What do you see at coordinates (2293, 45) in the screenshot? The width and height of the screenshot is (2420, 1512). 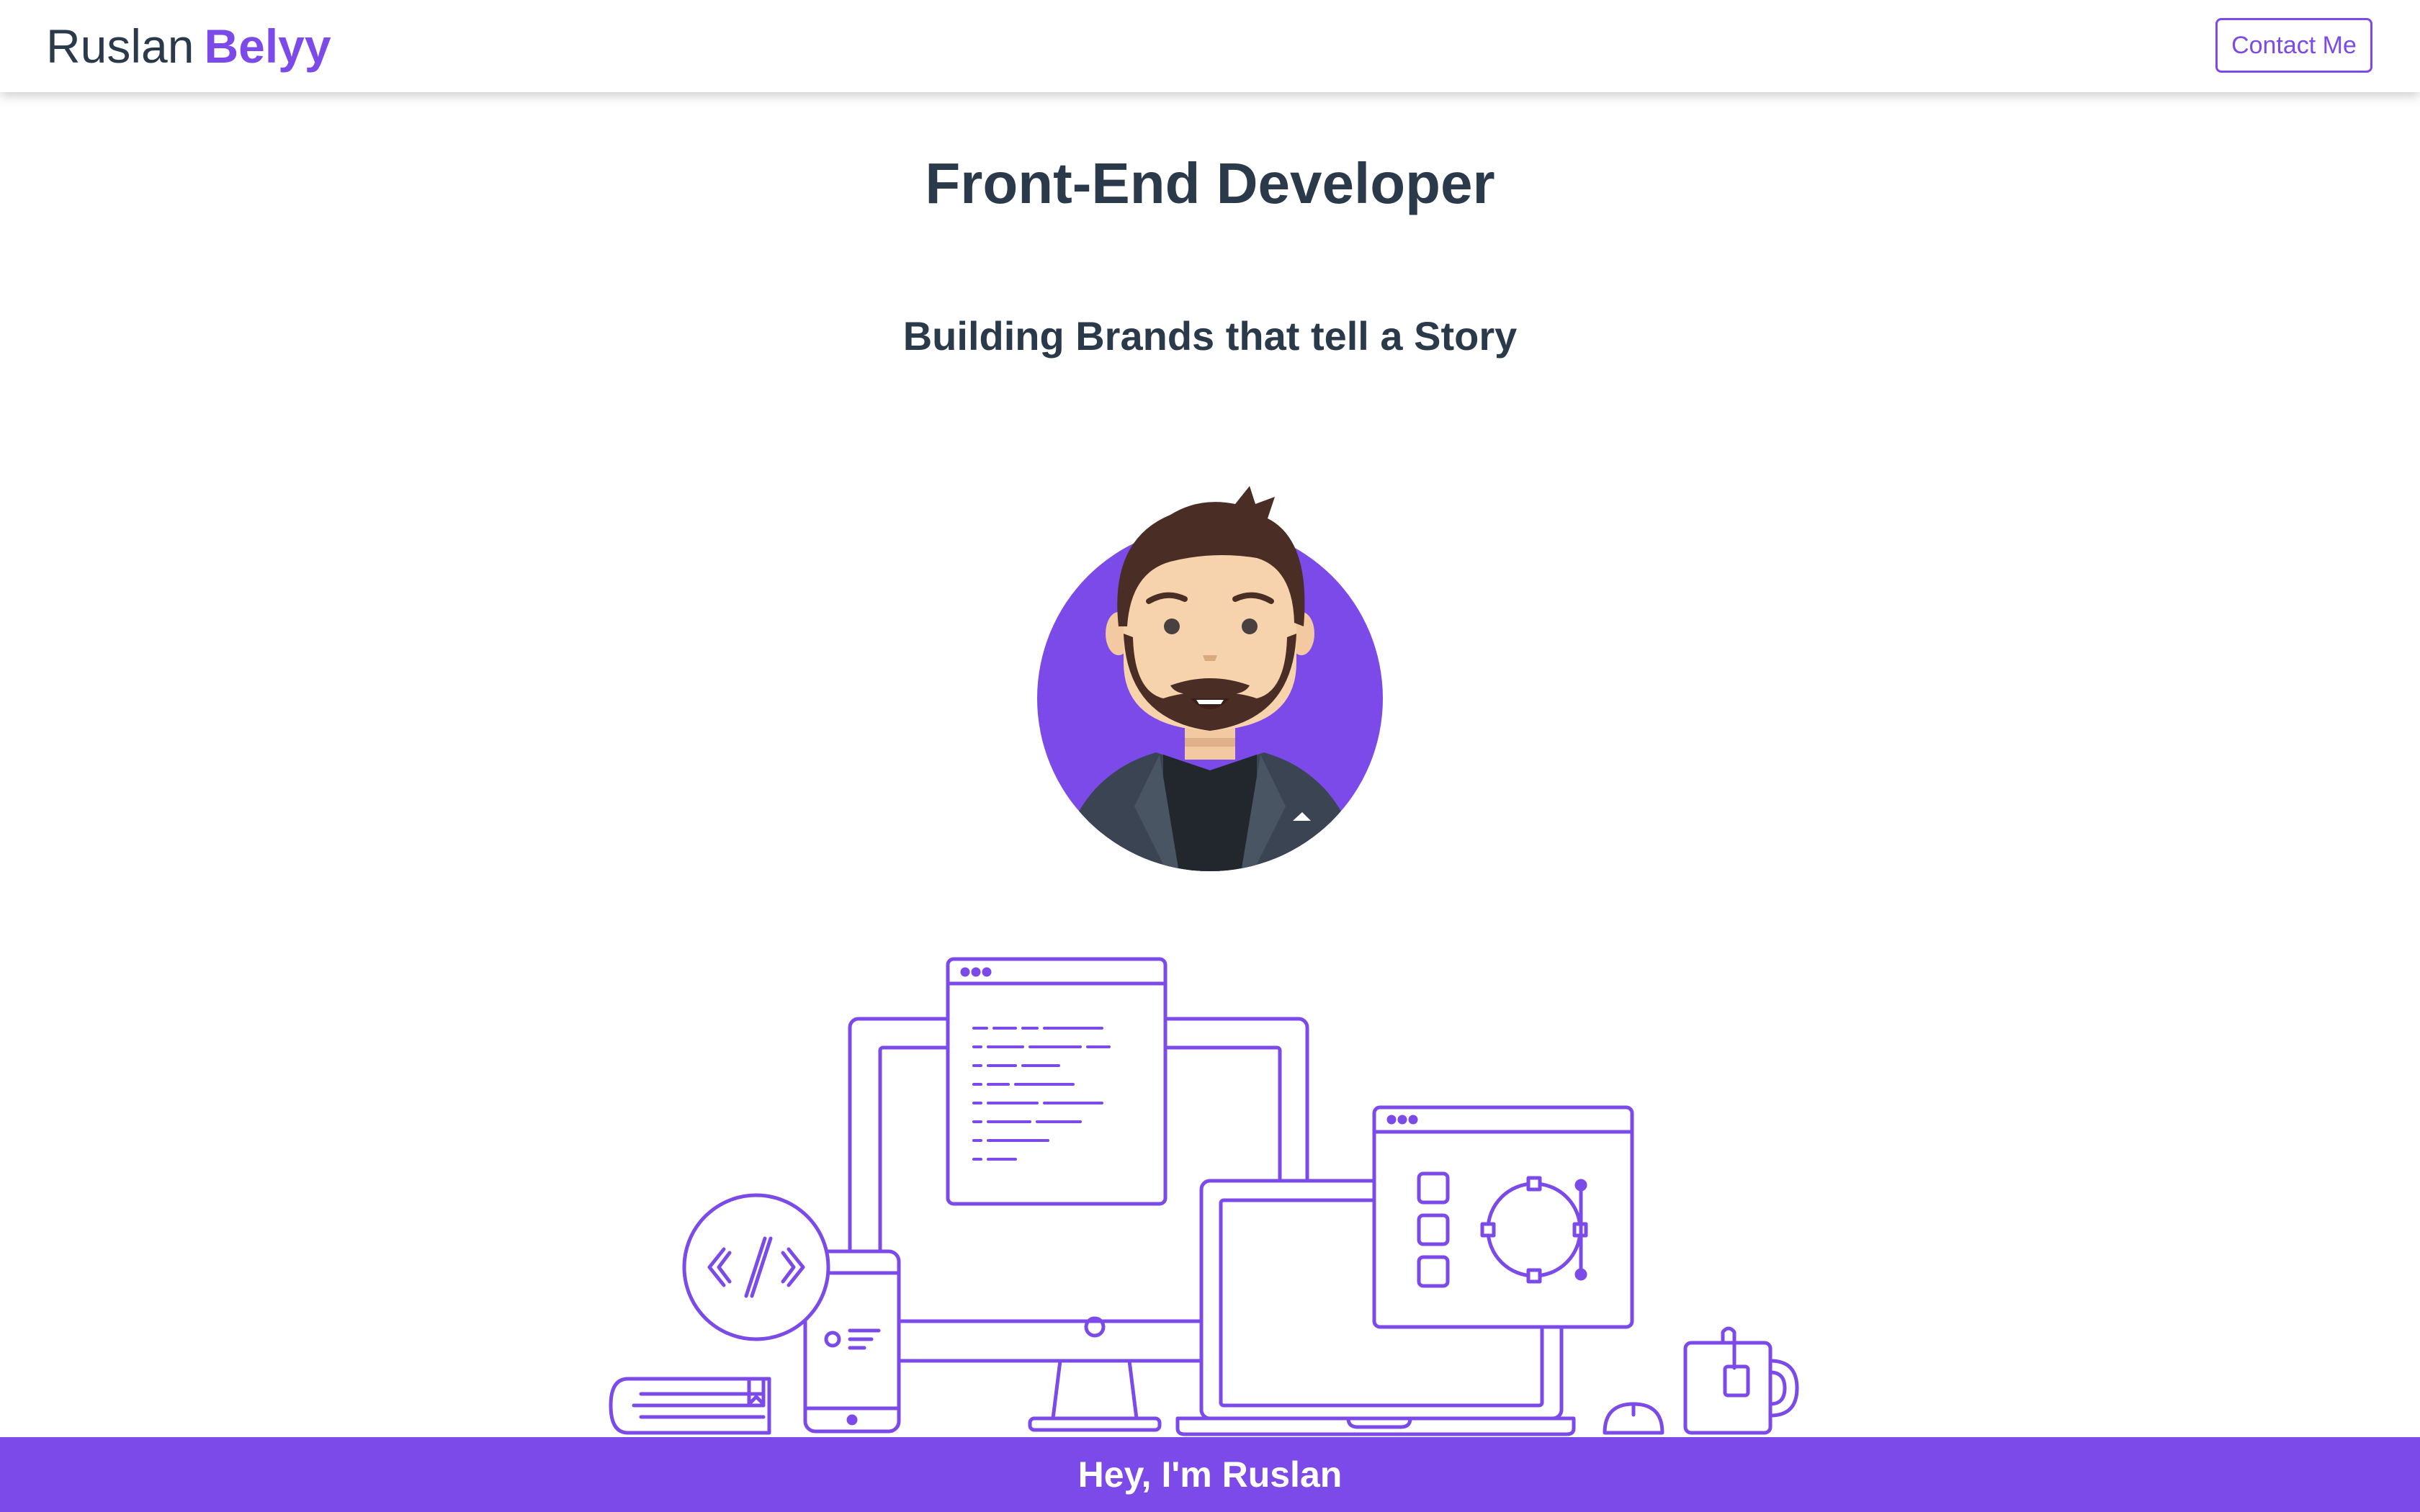 I see `contact-button: Contact Me` at bounding box center [2293, 45].